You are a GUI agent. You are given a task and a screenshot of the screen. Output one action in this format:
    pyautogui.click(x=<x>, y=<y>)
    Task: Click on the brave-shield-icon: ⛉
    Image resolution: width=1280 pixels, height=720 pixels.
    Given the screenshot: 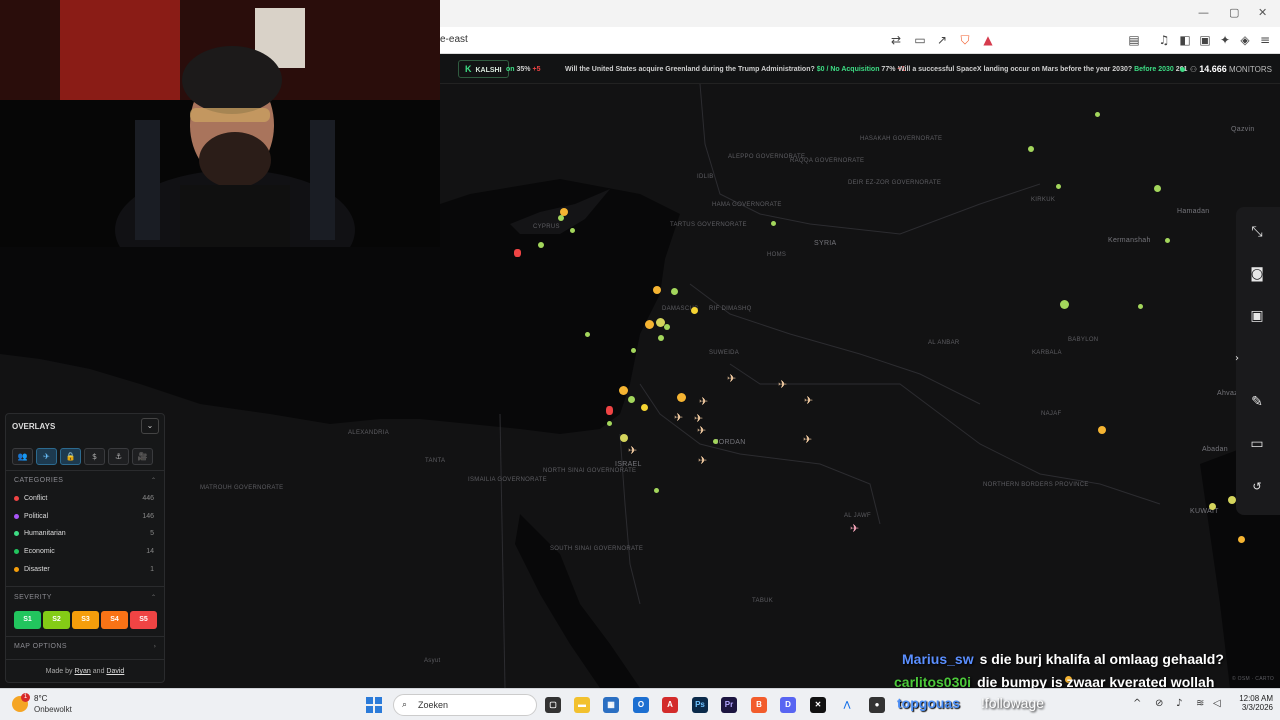 What is the action you would take?
    pyautogui.click(x=965, y=40)
    